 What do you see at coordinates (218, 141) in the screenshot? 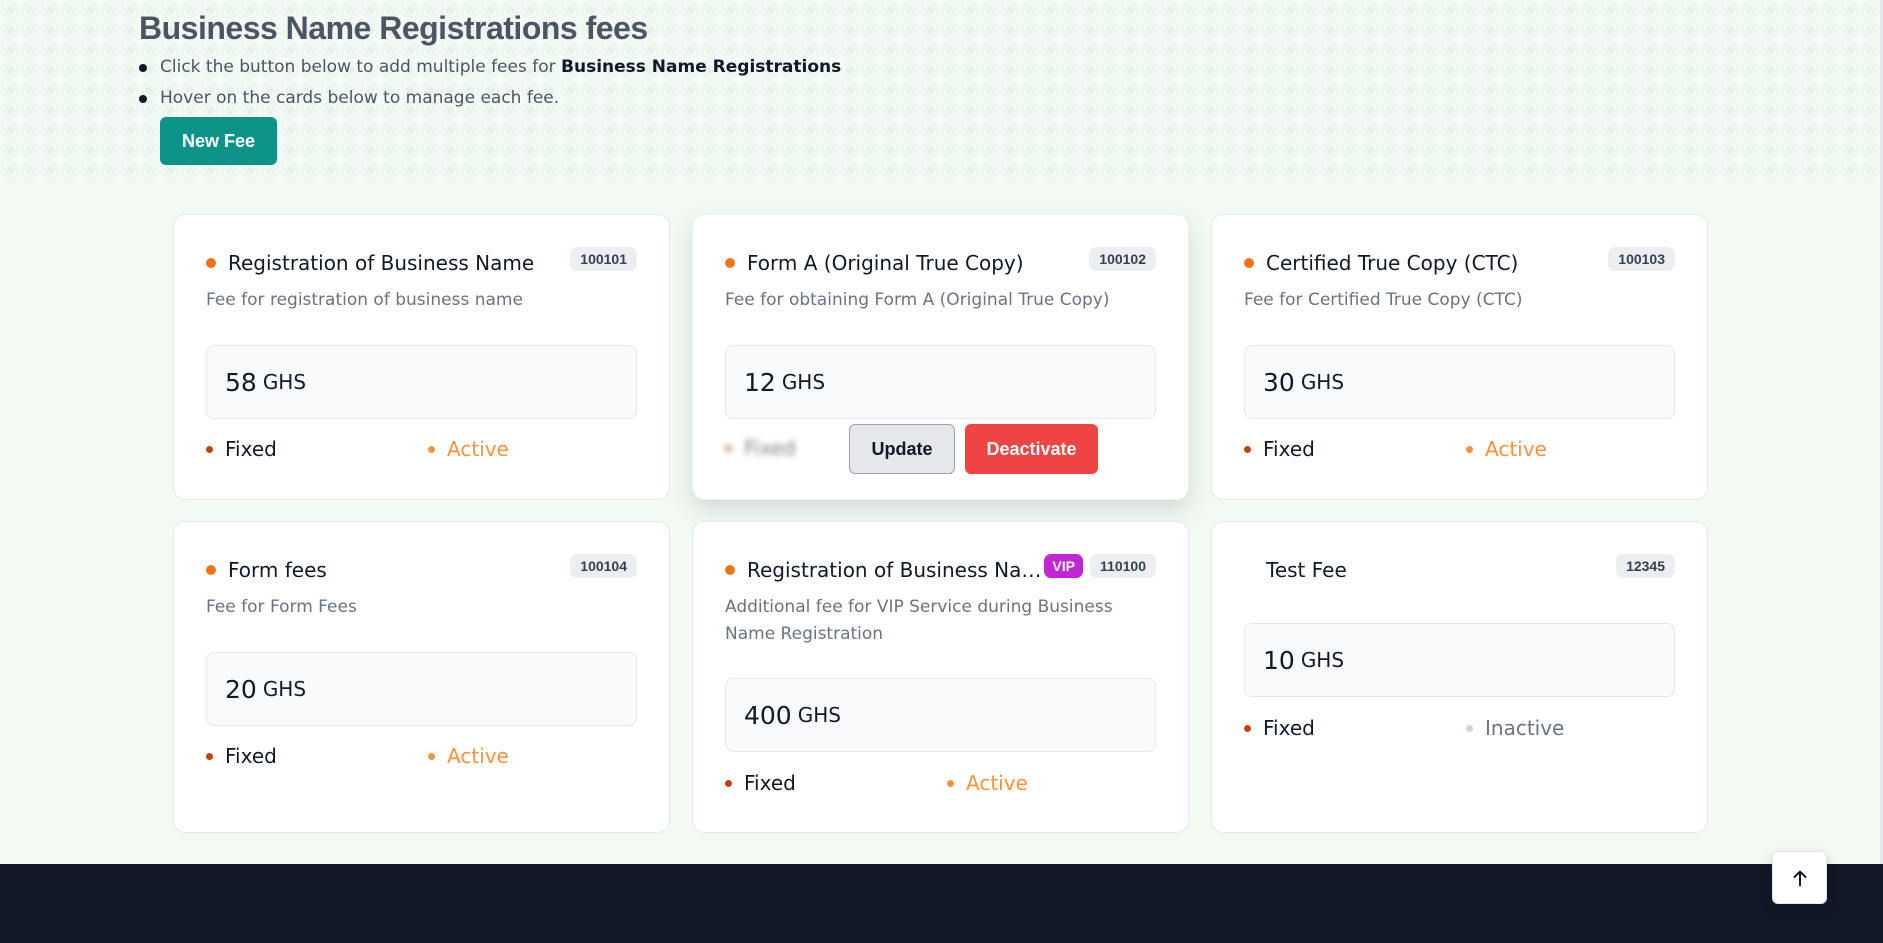
I see `new-fee-button: New Fee` at bounding box center [218, 141].